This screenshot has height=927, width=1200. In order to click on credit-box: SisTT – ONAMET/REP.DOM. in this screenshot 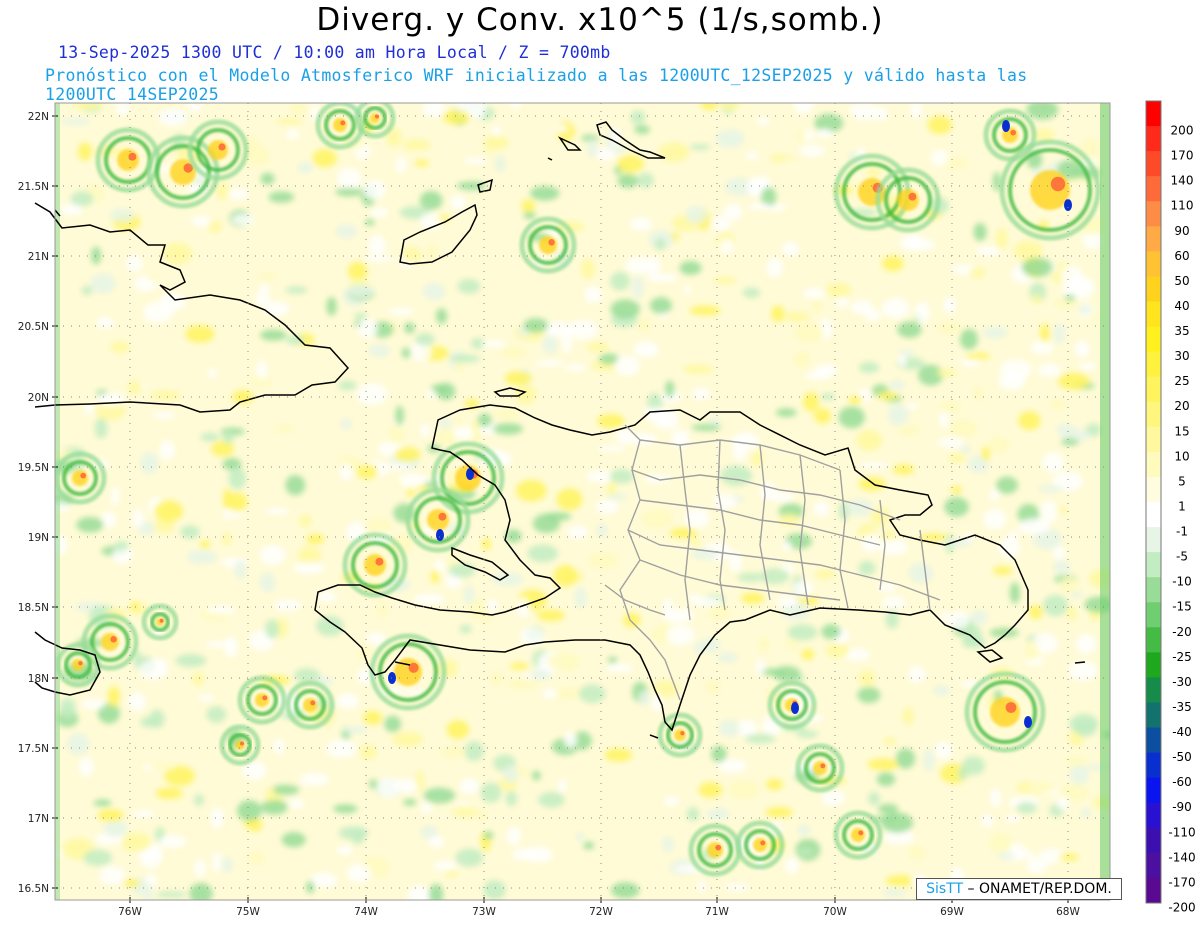, I will do `click(1019, 889)`.